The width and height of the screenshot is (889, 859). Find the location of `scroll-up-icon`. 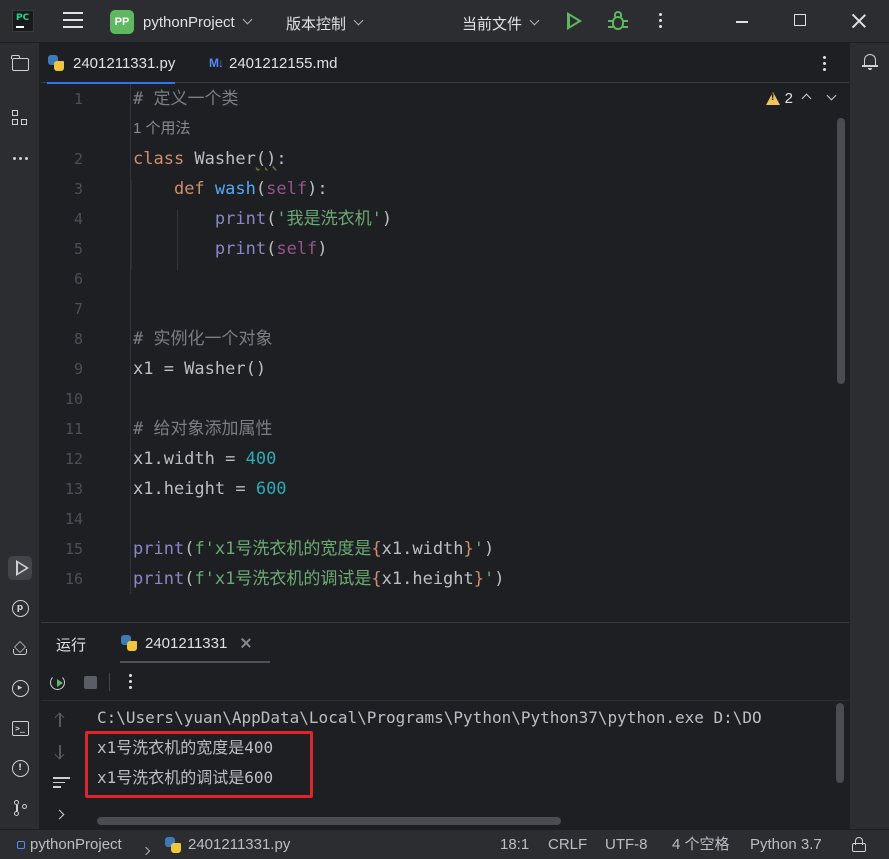

scroll-up-icon is located at coordinates (60, 720).